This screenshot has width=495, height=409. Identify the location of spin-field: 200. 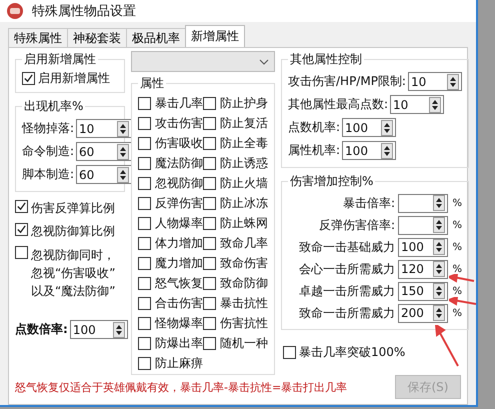
(423, 313).